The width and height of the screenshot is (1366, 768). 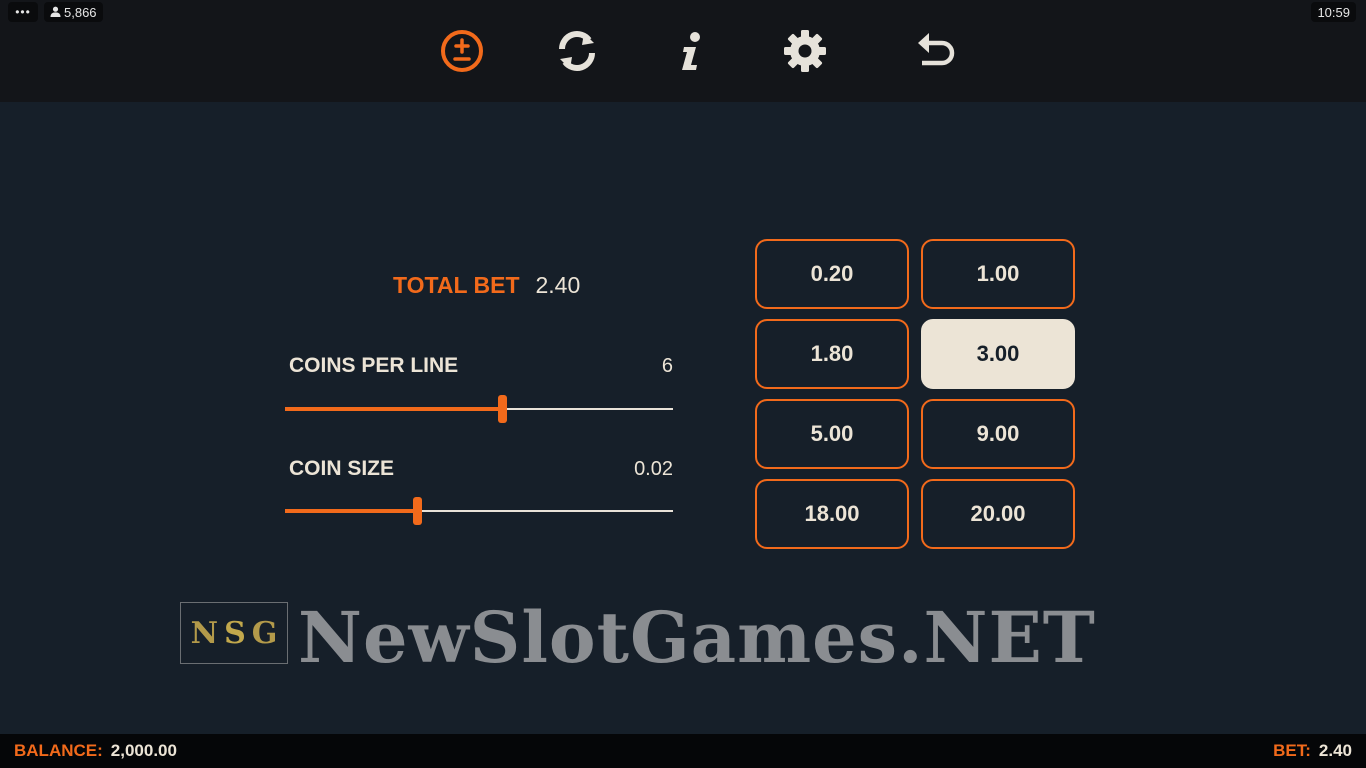 I want to click on balance-label: BALANCE:, so click(x=58, y=750).